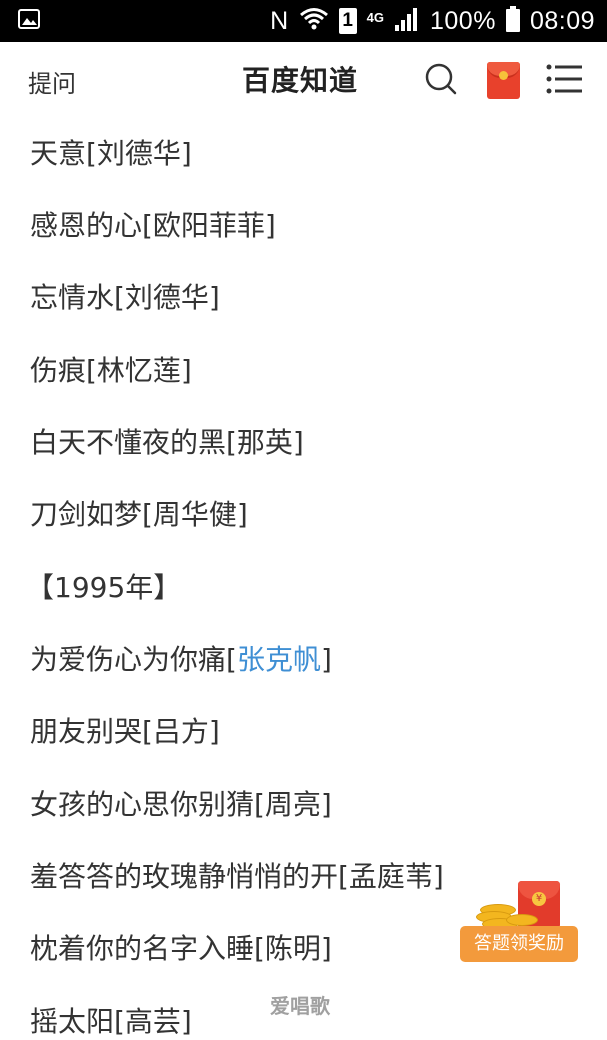 This screenshot has width=607, height=1040. I want to click on list-item: 女孩的心思你别猜[周亮], so click(181, 804).